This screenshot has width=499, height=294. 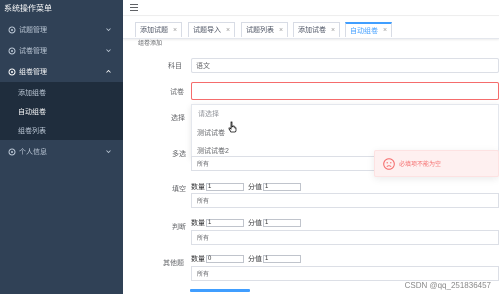 What do you see at coordinates (28, 8) in the screenshot?
I see `sidebar-title: 系统操作菜单` at bounding box center [28, 8].